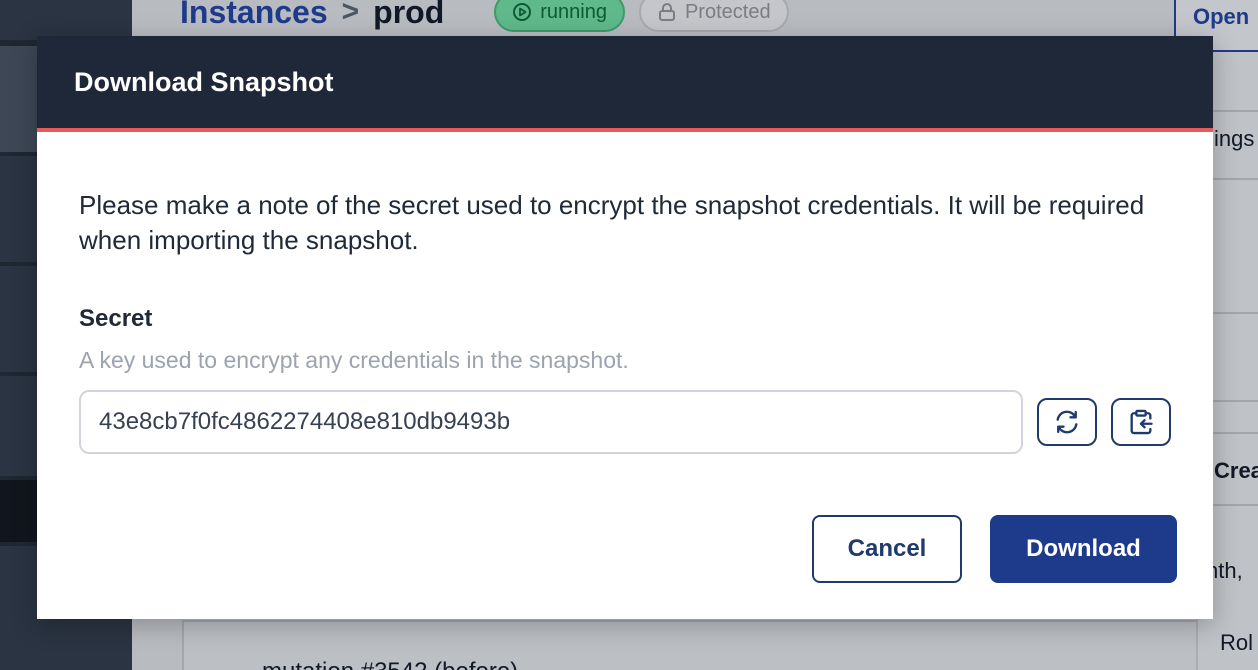 The width and height of the screenshot is (1258, 670). I want to click on page-header: Instances > prod running Protected, so click(484, 18).